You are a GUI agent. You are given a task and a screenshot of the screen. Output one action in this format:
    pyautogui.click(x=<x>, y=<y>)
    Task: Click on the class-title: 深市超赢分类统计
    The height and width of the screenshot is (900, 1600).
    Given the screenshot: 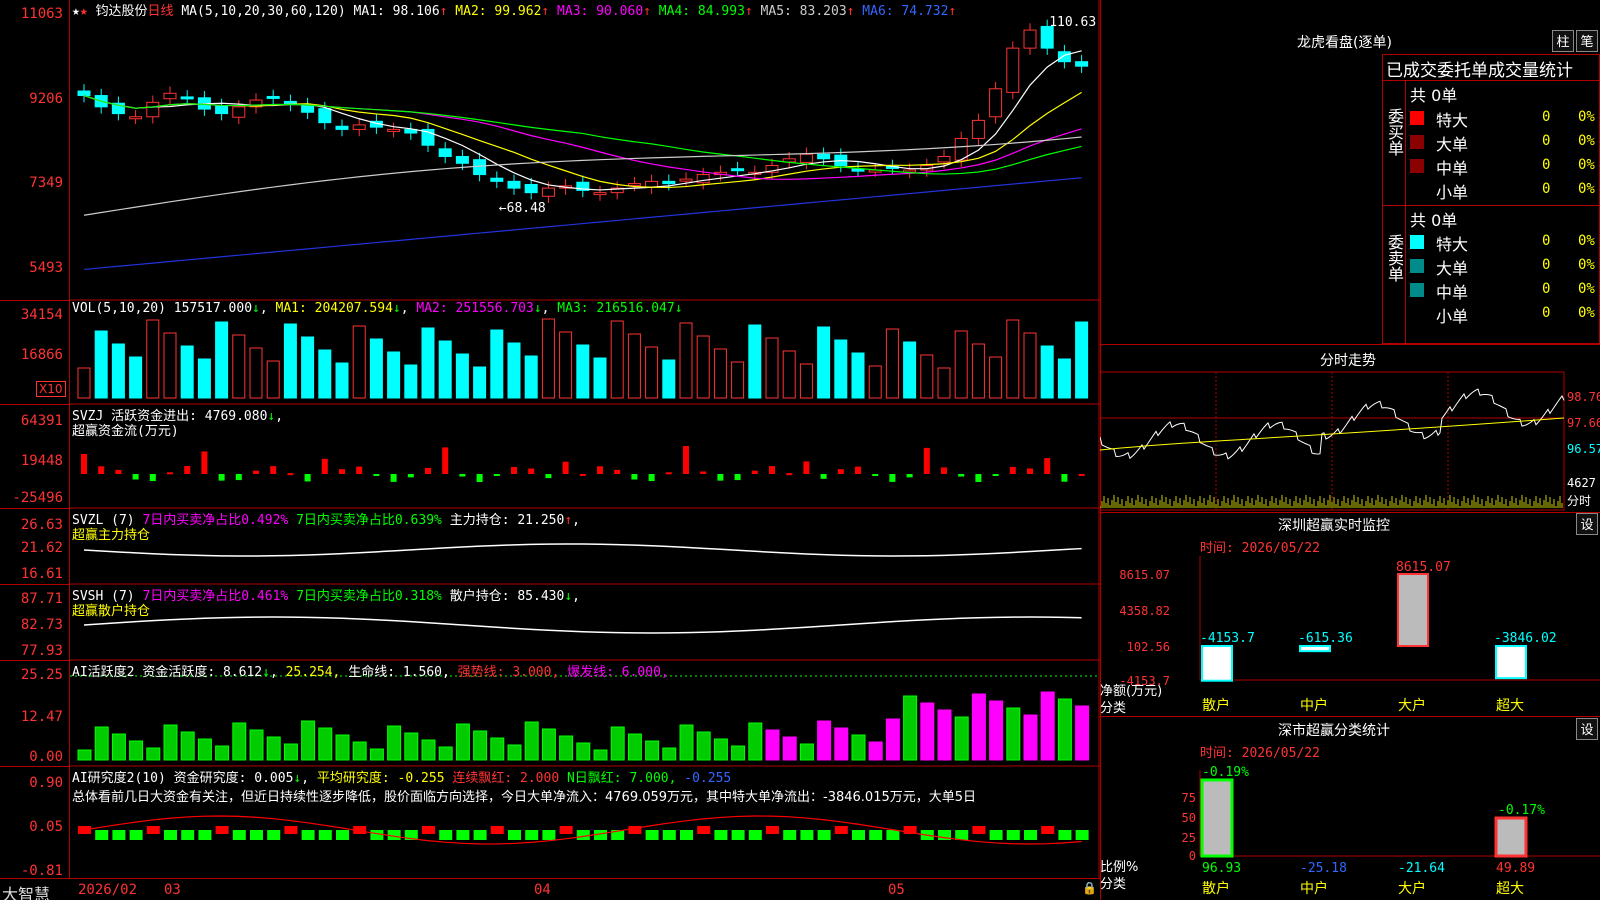 What is the action you would take?
    pyautogui.click(x=1334, y=731)
    